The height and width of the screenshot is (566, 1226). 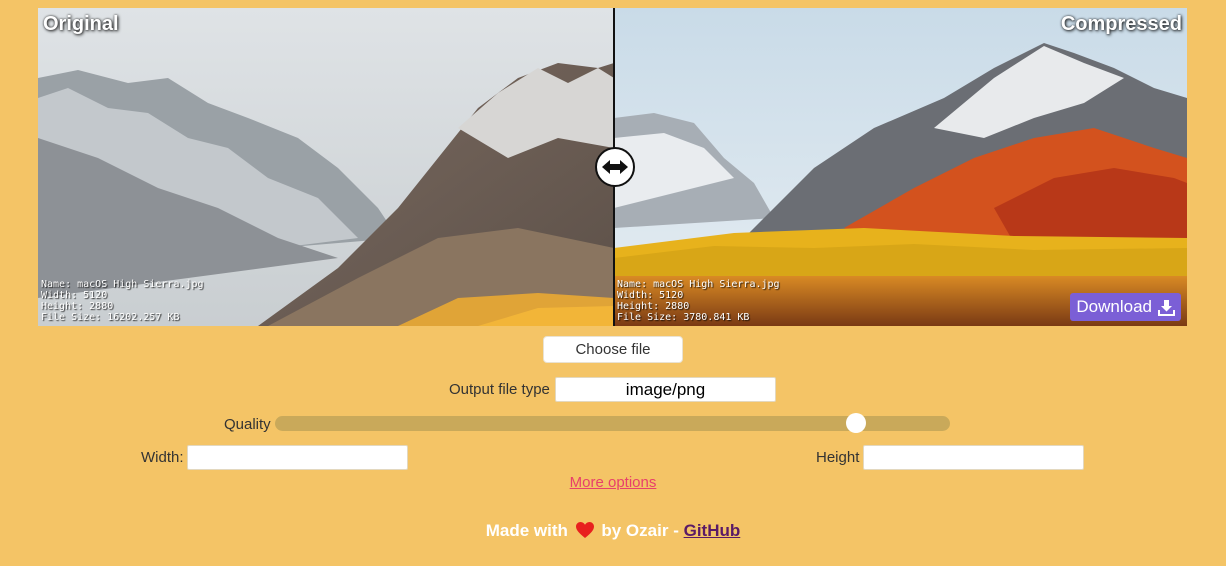 I want to click on original-file-size: File Size: 16202.257 KB, so click(x=110, y=317).